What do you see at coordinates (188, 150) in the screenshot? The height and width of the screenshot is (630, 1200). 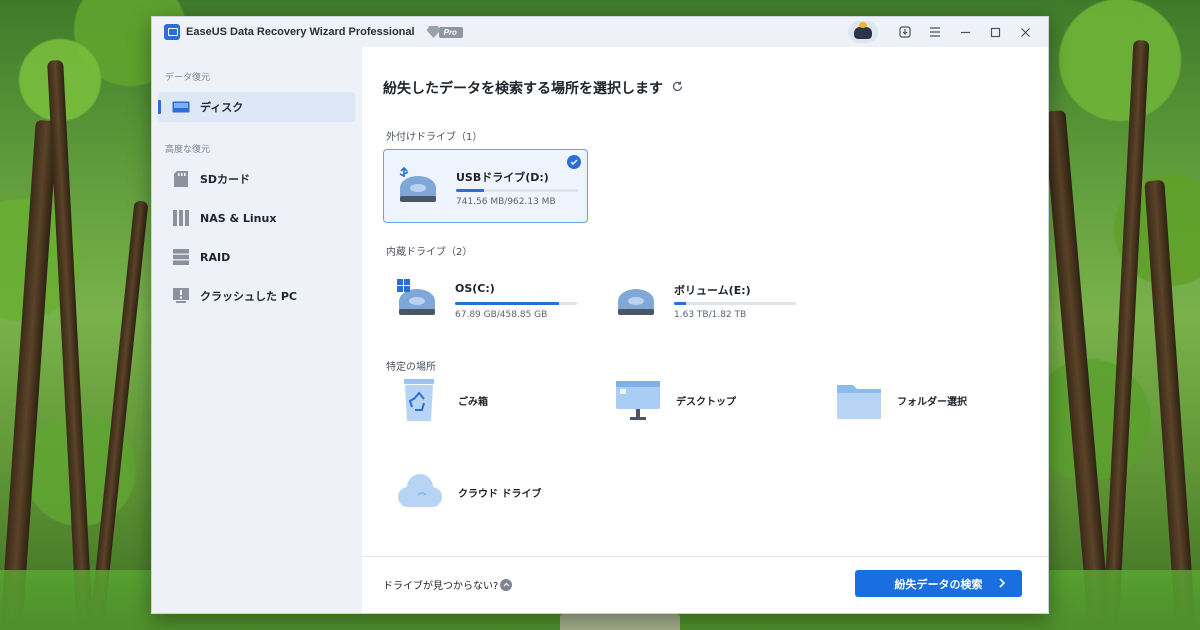 I see `section-advanced-recovery: 高度な復元` at bounding box center [188, 150].